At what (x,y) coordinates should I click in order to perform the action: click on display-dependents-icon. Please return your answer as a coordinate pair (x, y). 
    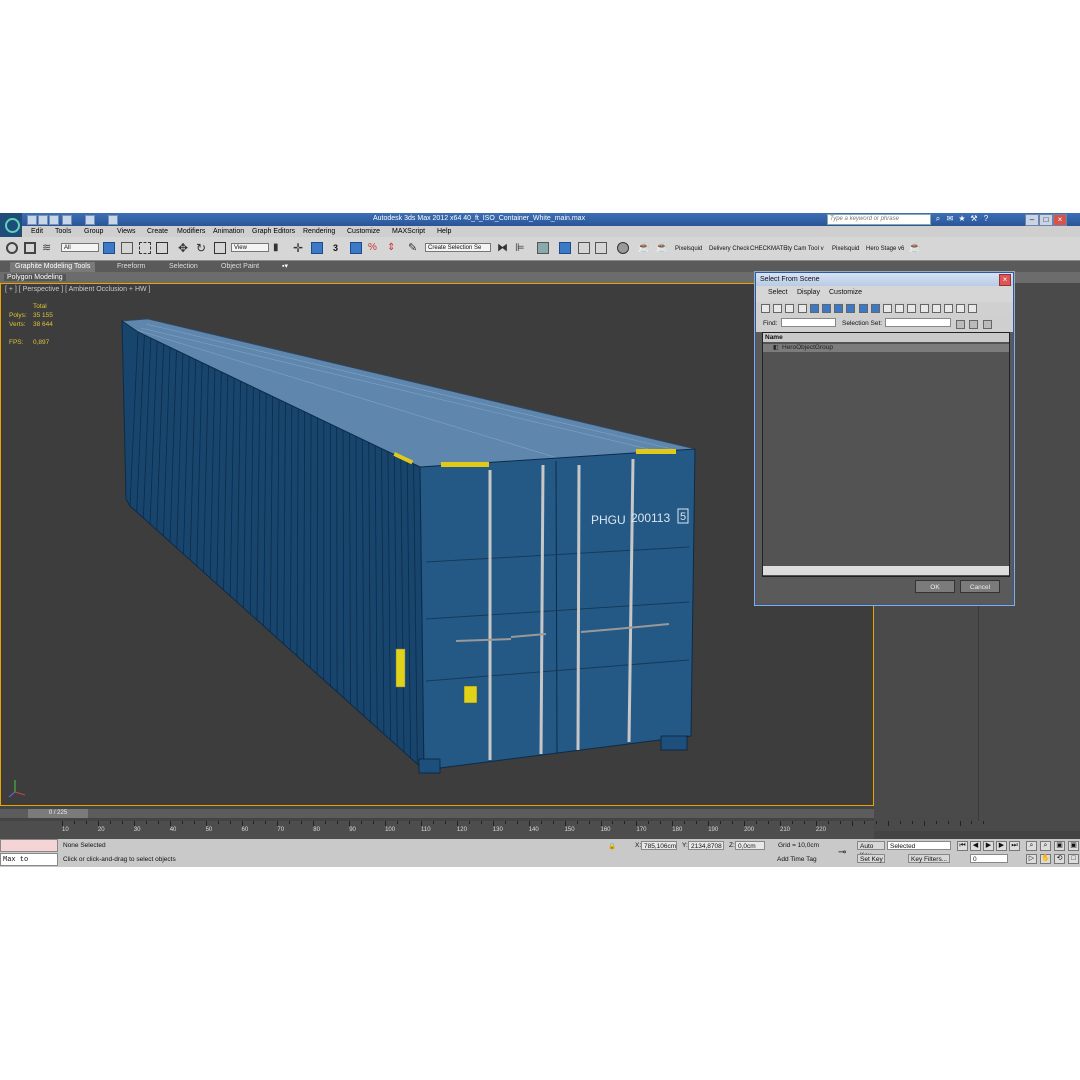
    Looking at the image, I should click on (936, 308).